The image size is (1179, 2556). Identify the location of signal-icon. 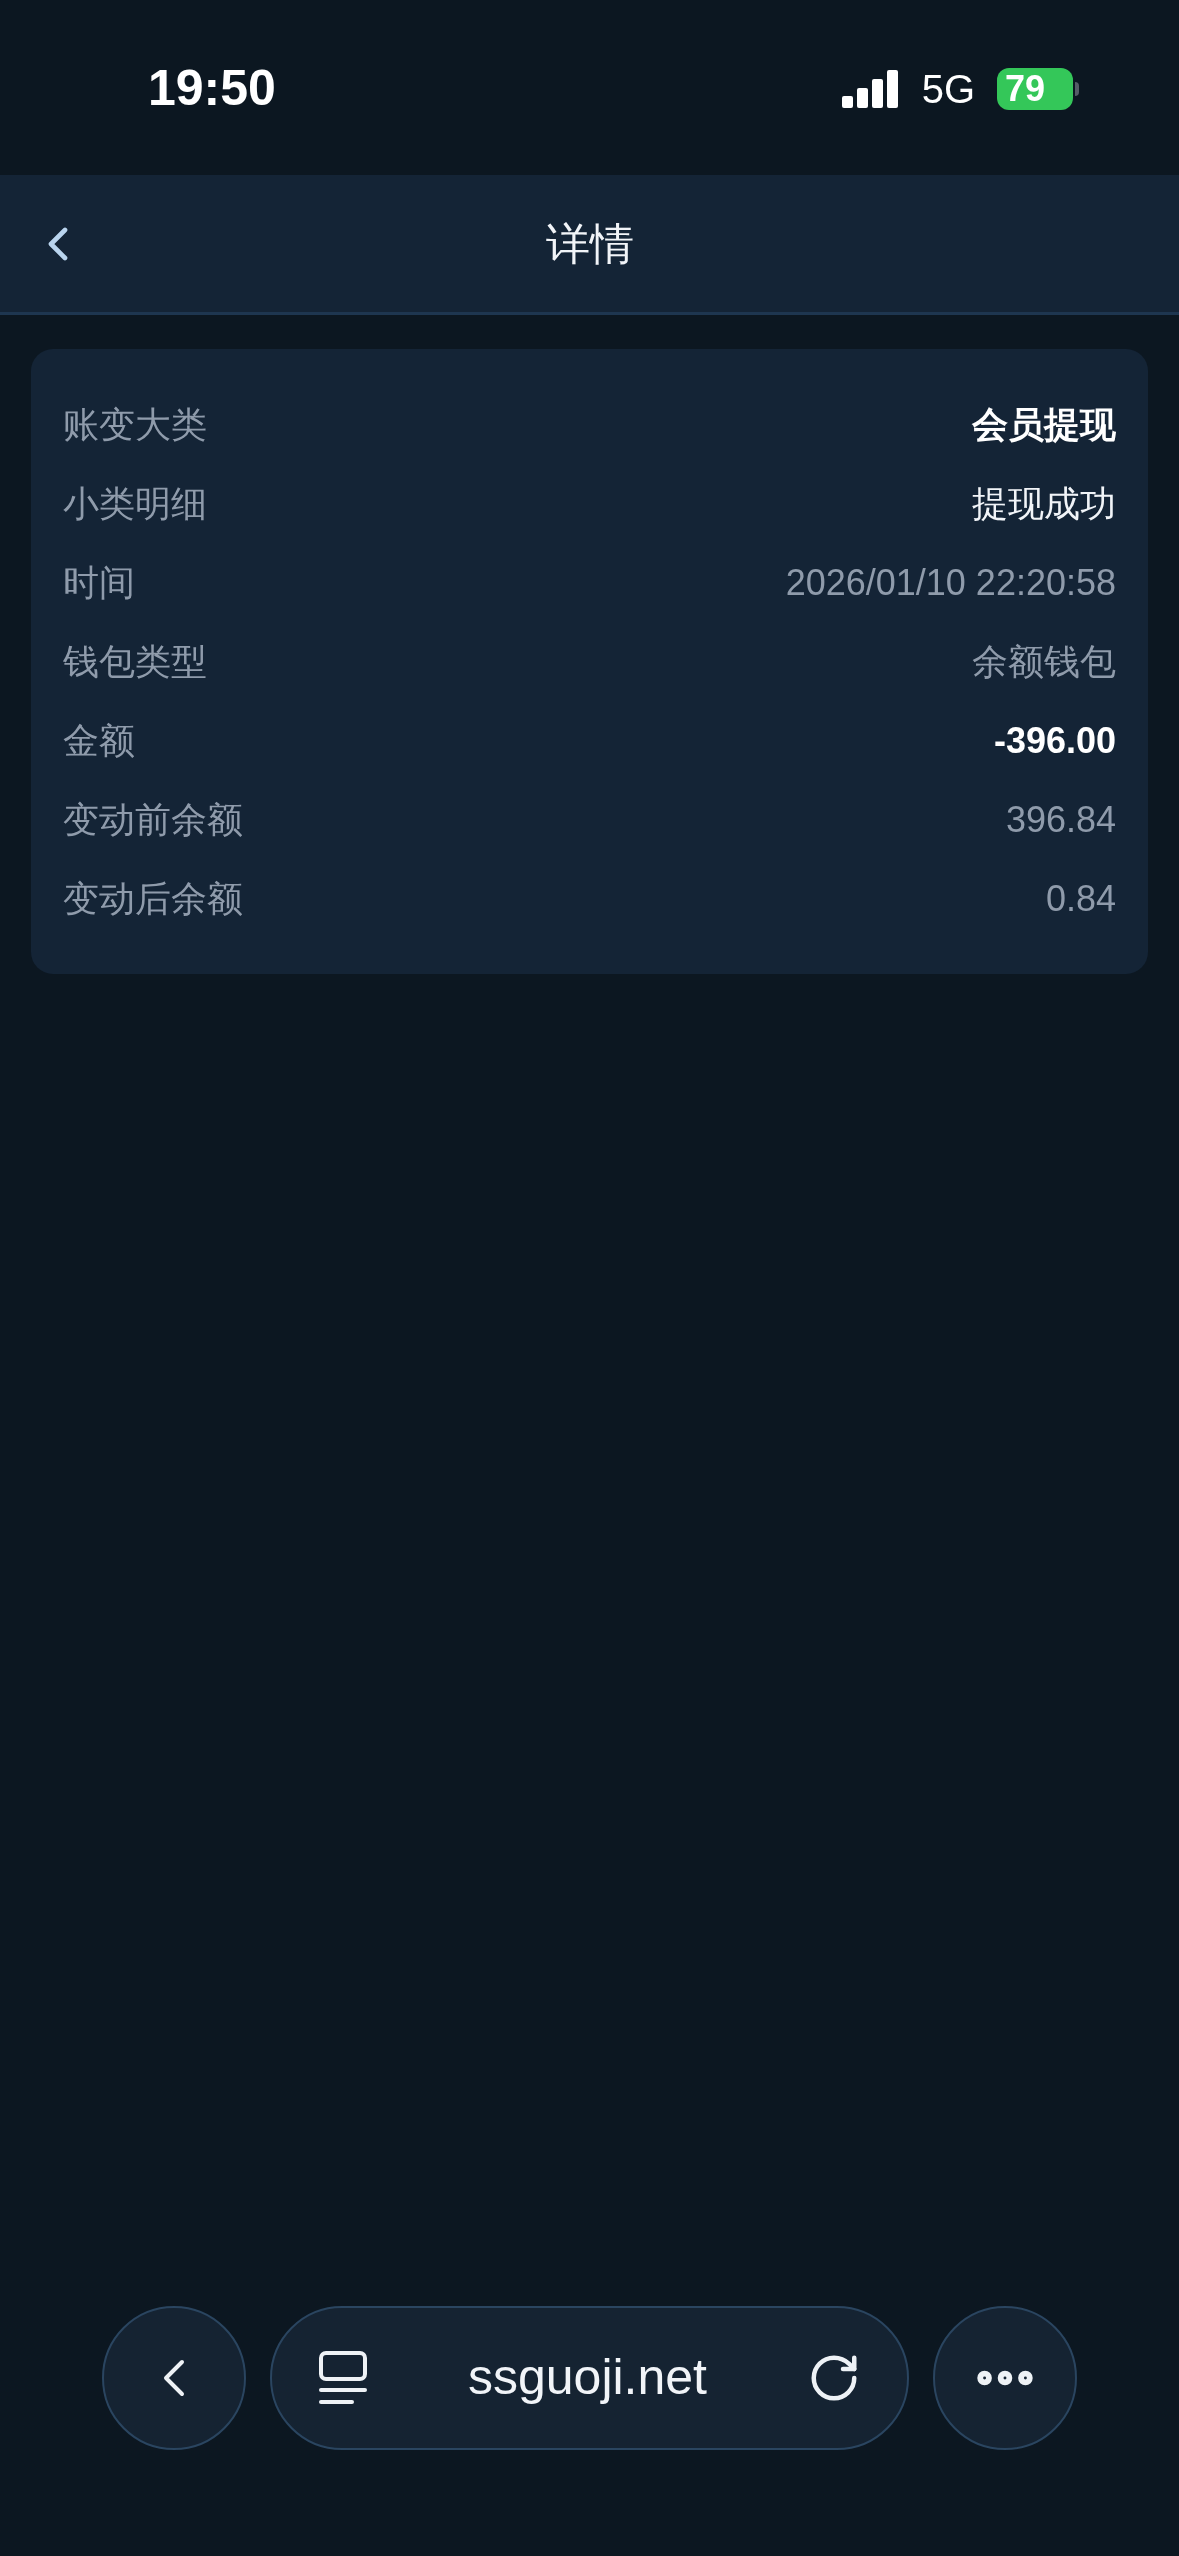
(870, 88).